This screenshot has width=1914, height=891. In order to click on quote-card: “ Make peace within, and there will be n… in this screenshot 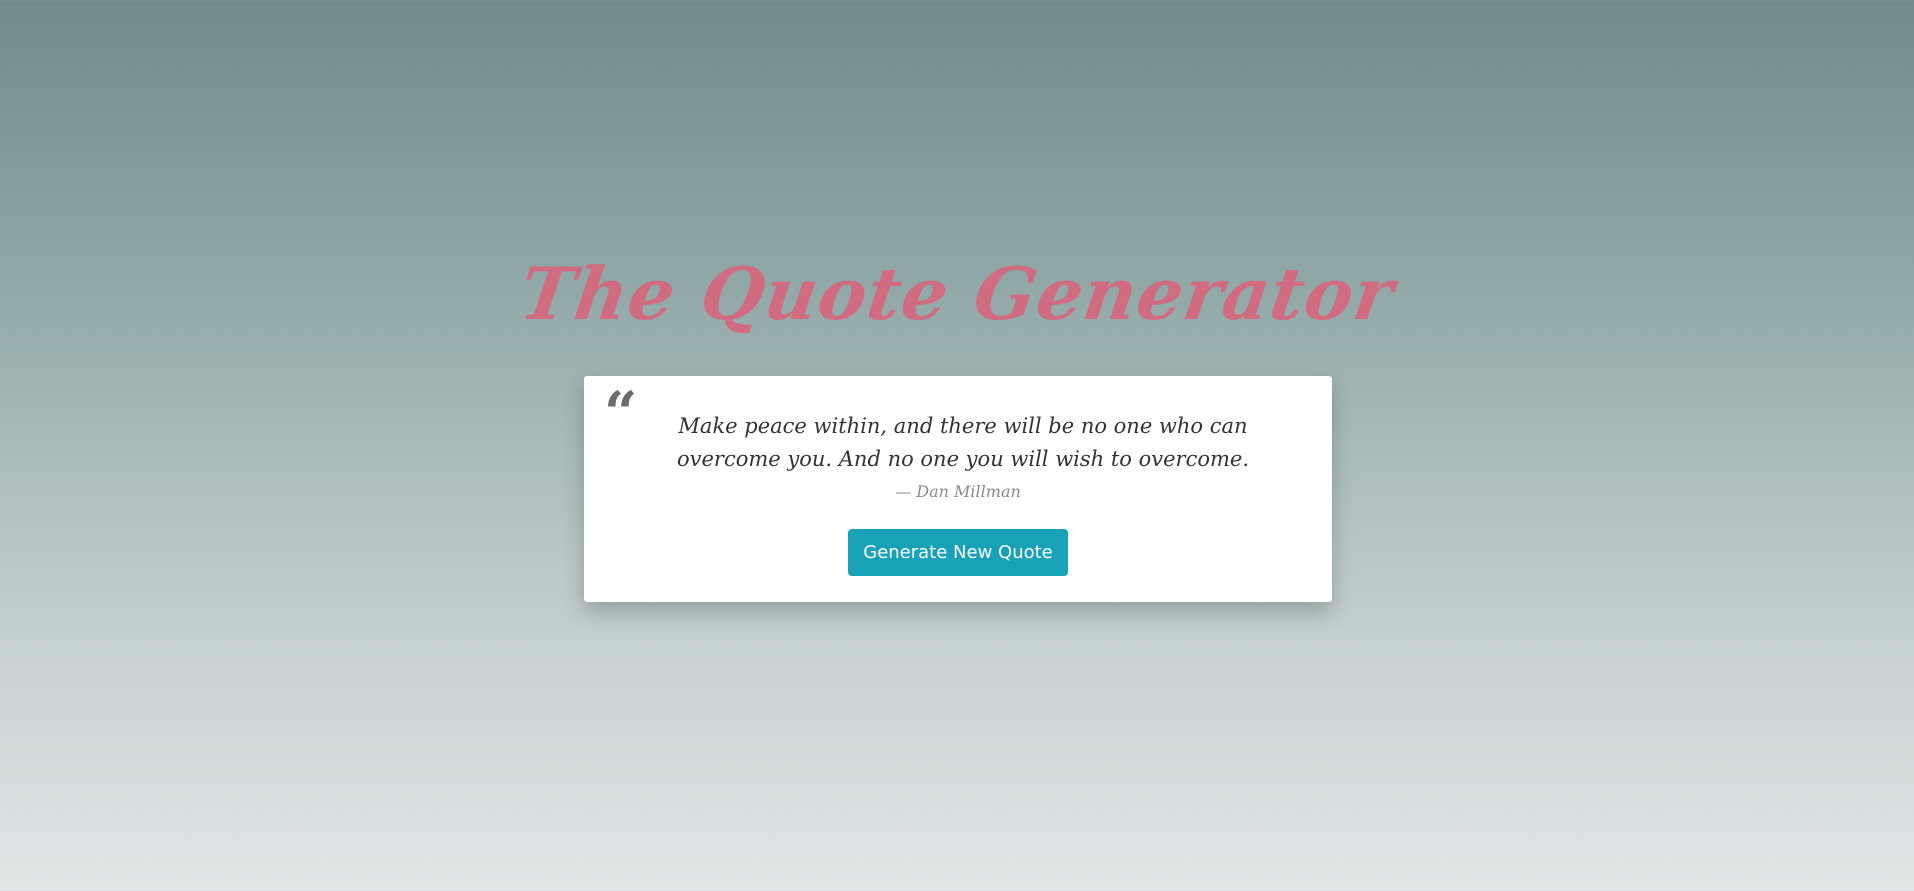, I will do `click(958, 489)`.